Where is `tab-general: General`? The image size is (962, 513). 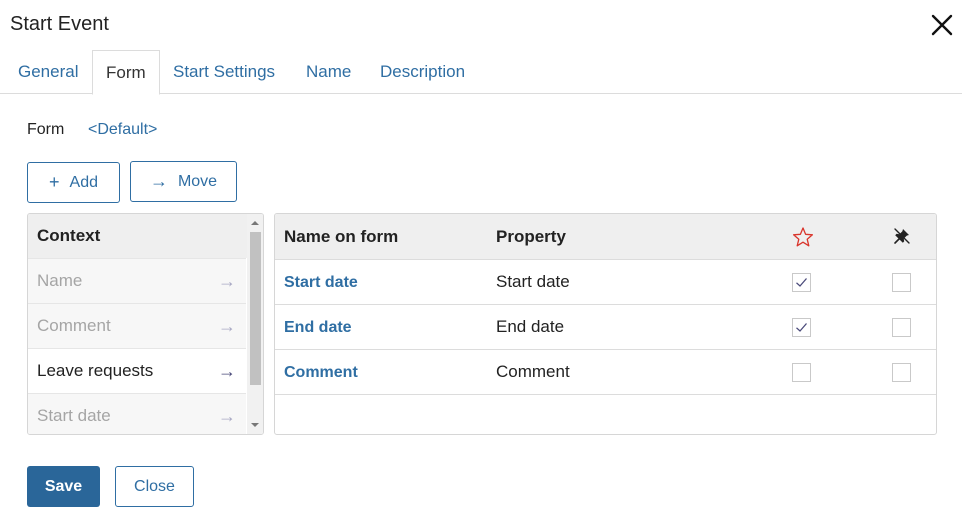 tab-general: General is located at coordinates (48, 72).